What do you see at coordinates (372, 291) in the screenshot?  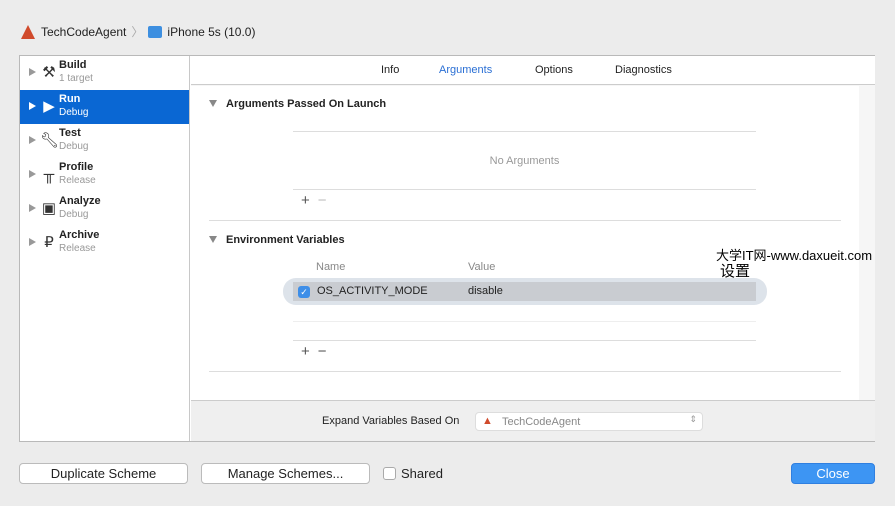 I see `variable-name: OS_ACTIVITY_MODE` at bounding box center [372, 291].